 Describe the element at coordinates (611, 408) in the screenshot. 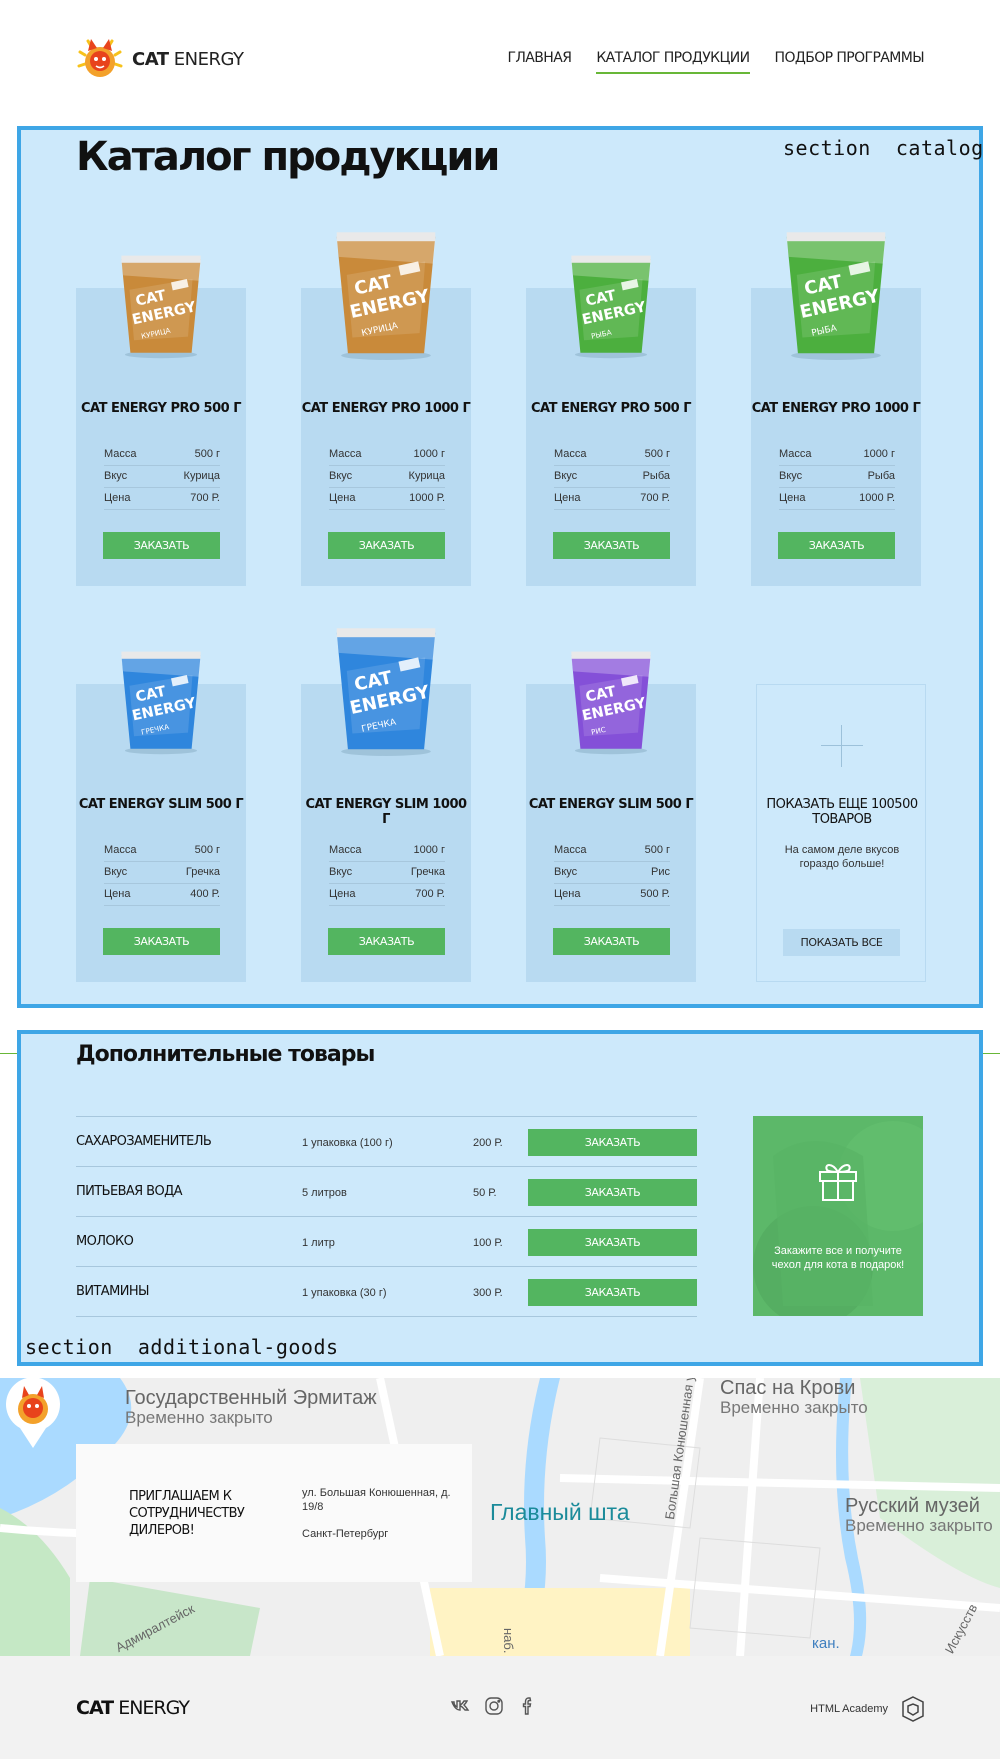

I see `product-name: CAT ENERGY PRO 500 Г` at that location.